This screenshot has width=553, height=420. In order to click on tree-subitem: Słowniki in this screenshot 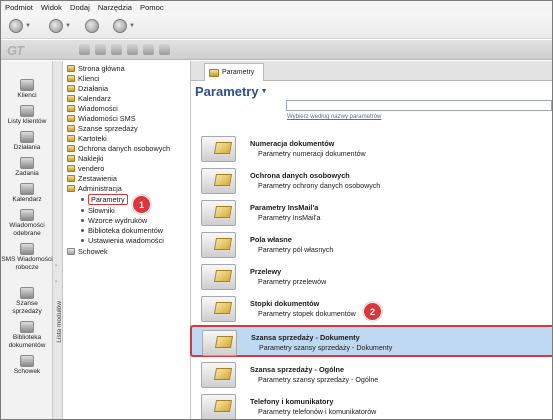, I will do `click(98, 210)`.